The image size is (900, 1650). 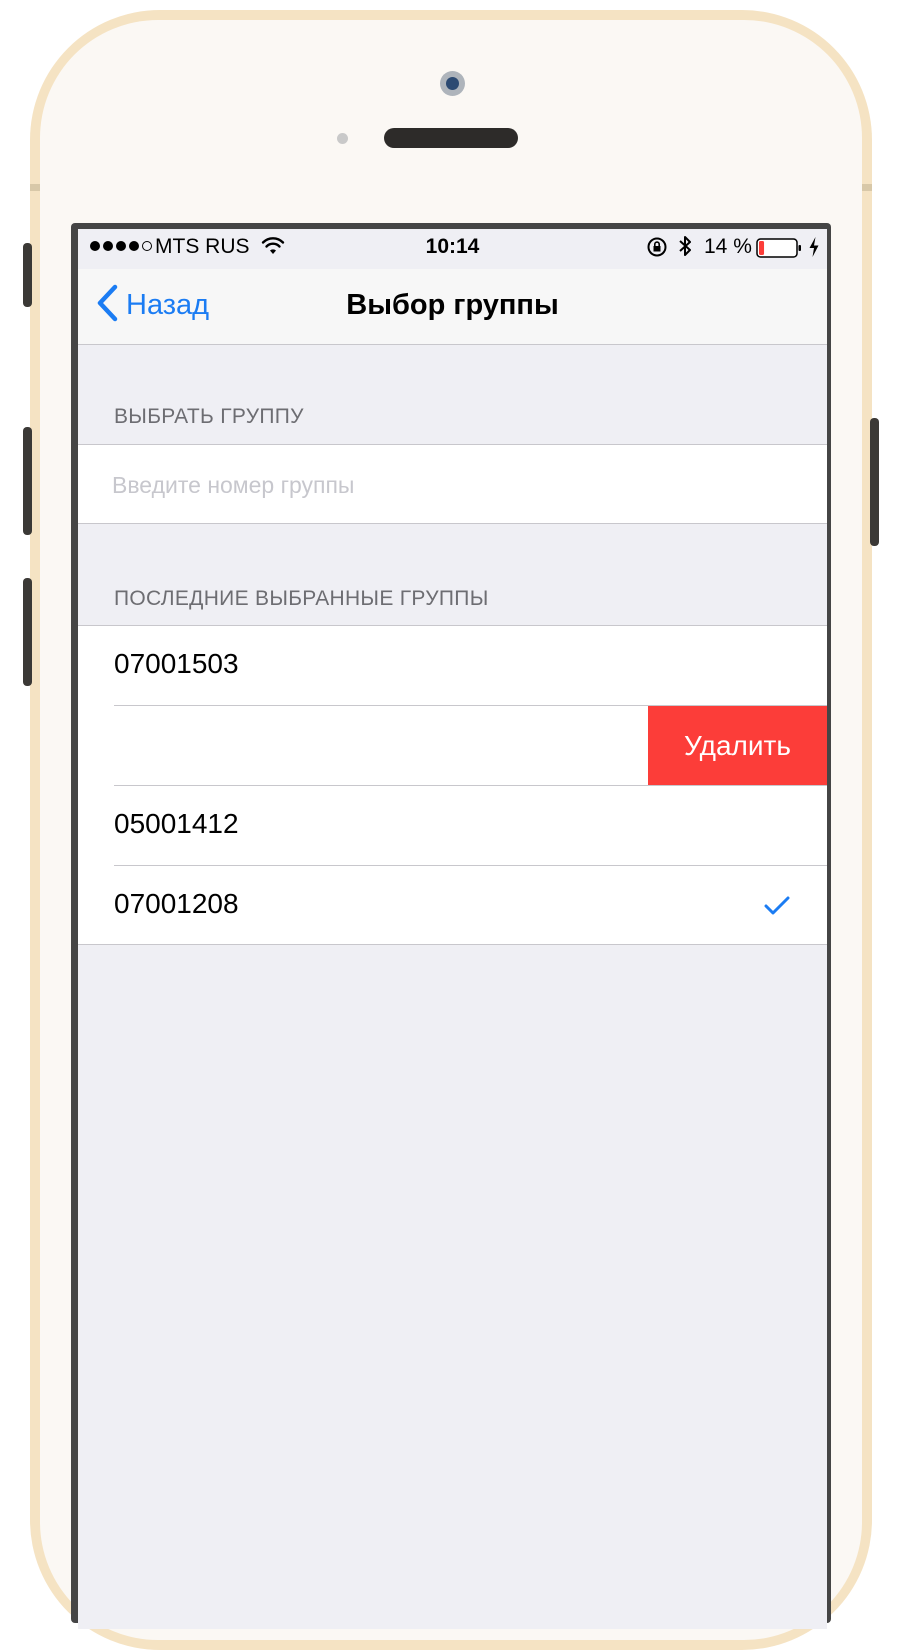 What do you see at coordinates (176, 823) in the screenshot?
I see `group-number-label: 05001412` at bounding box center [176, 823].